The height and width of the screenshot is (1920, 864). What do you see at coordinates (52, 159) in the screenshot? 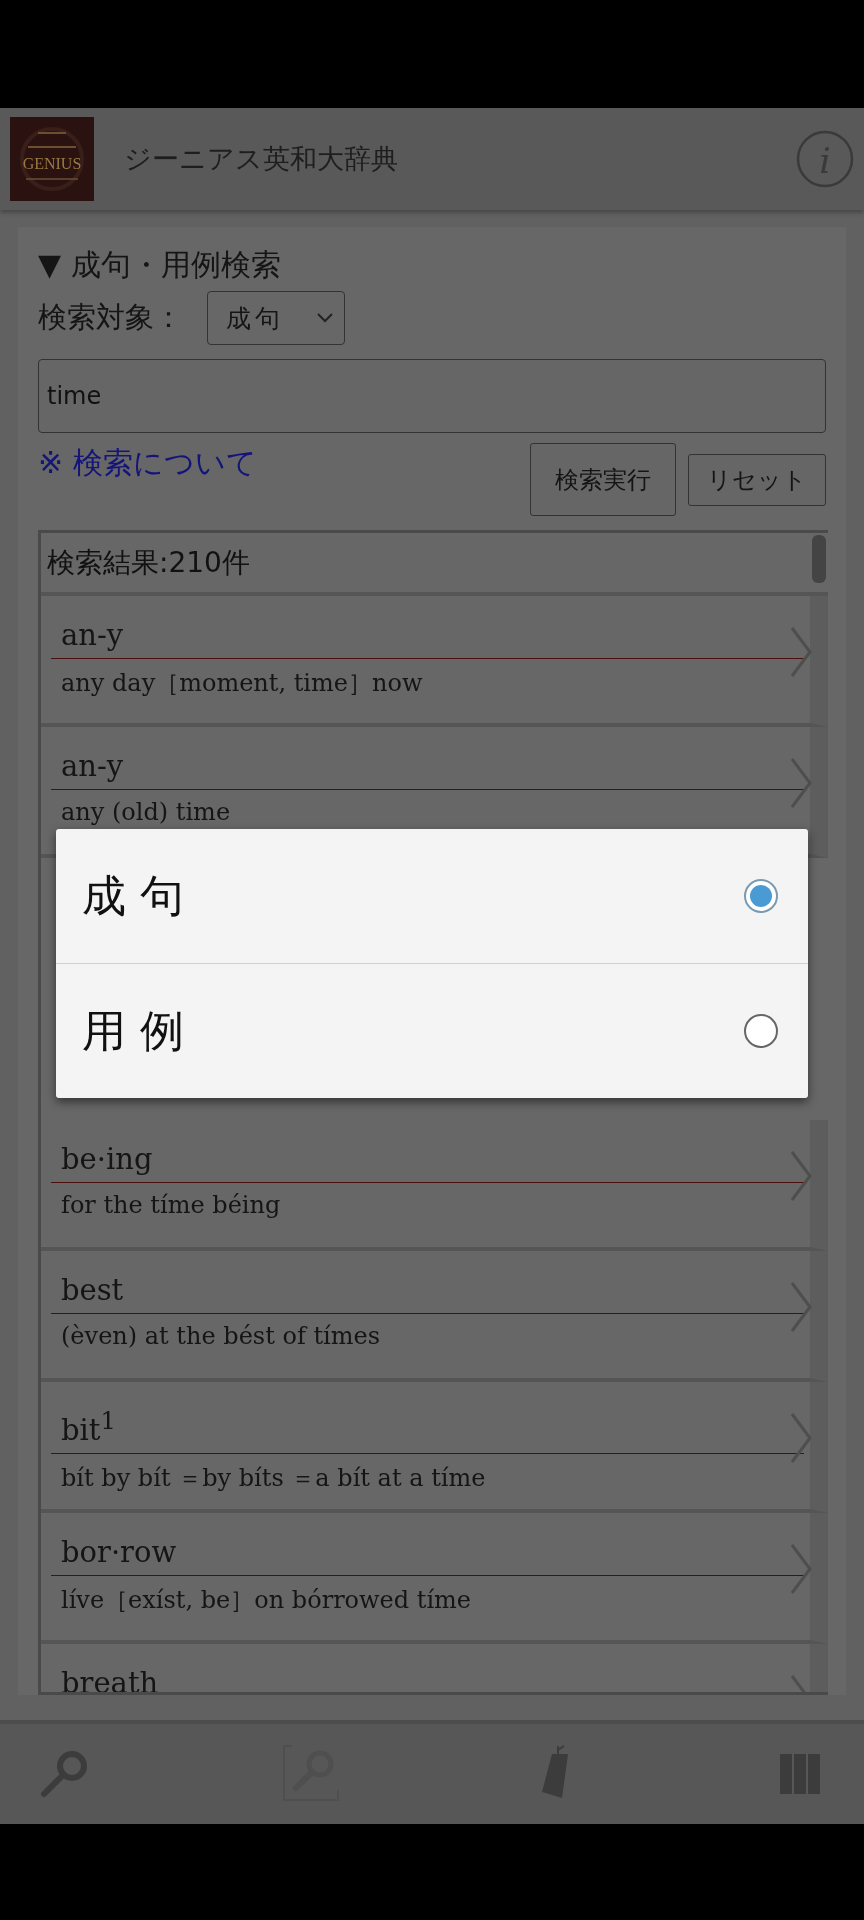
I see `logo: GENIUS` at bounding box center [52, 159].